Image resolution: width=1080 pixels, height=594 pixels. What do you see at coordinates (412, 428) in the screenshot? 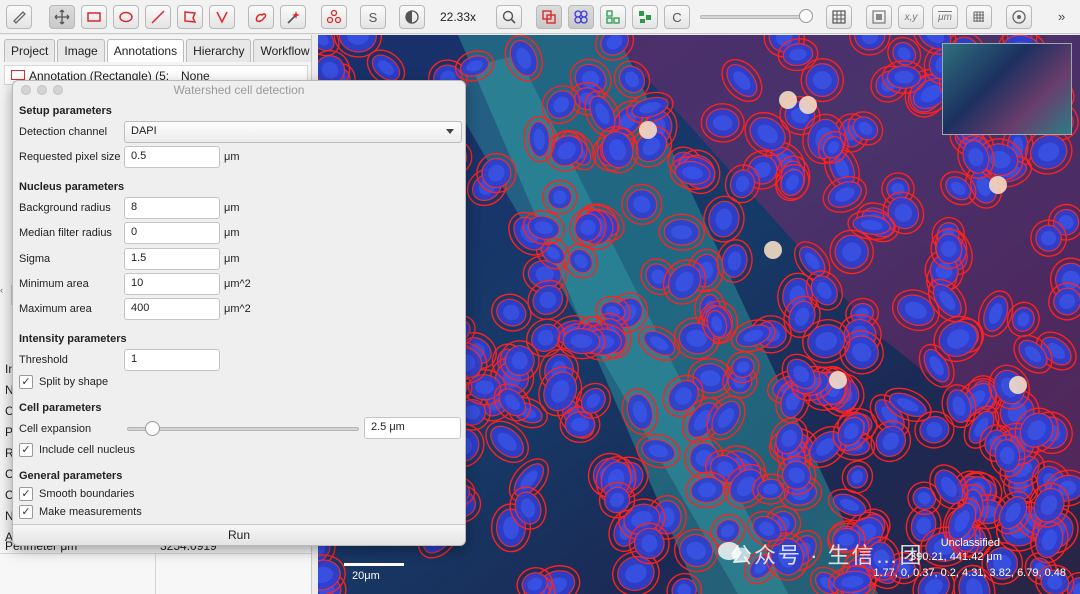
I see `cell-expansion-field: 2.5 μm` at bounding box center [412, 428].